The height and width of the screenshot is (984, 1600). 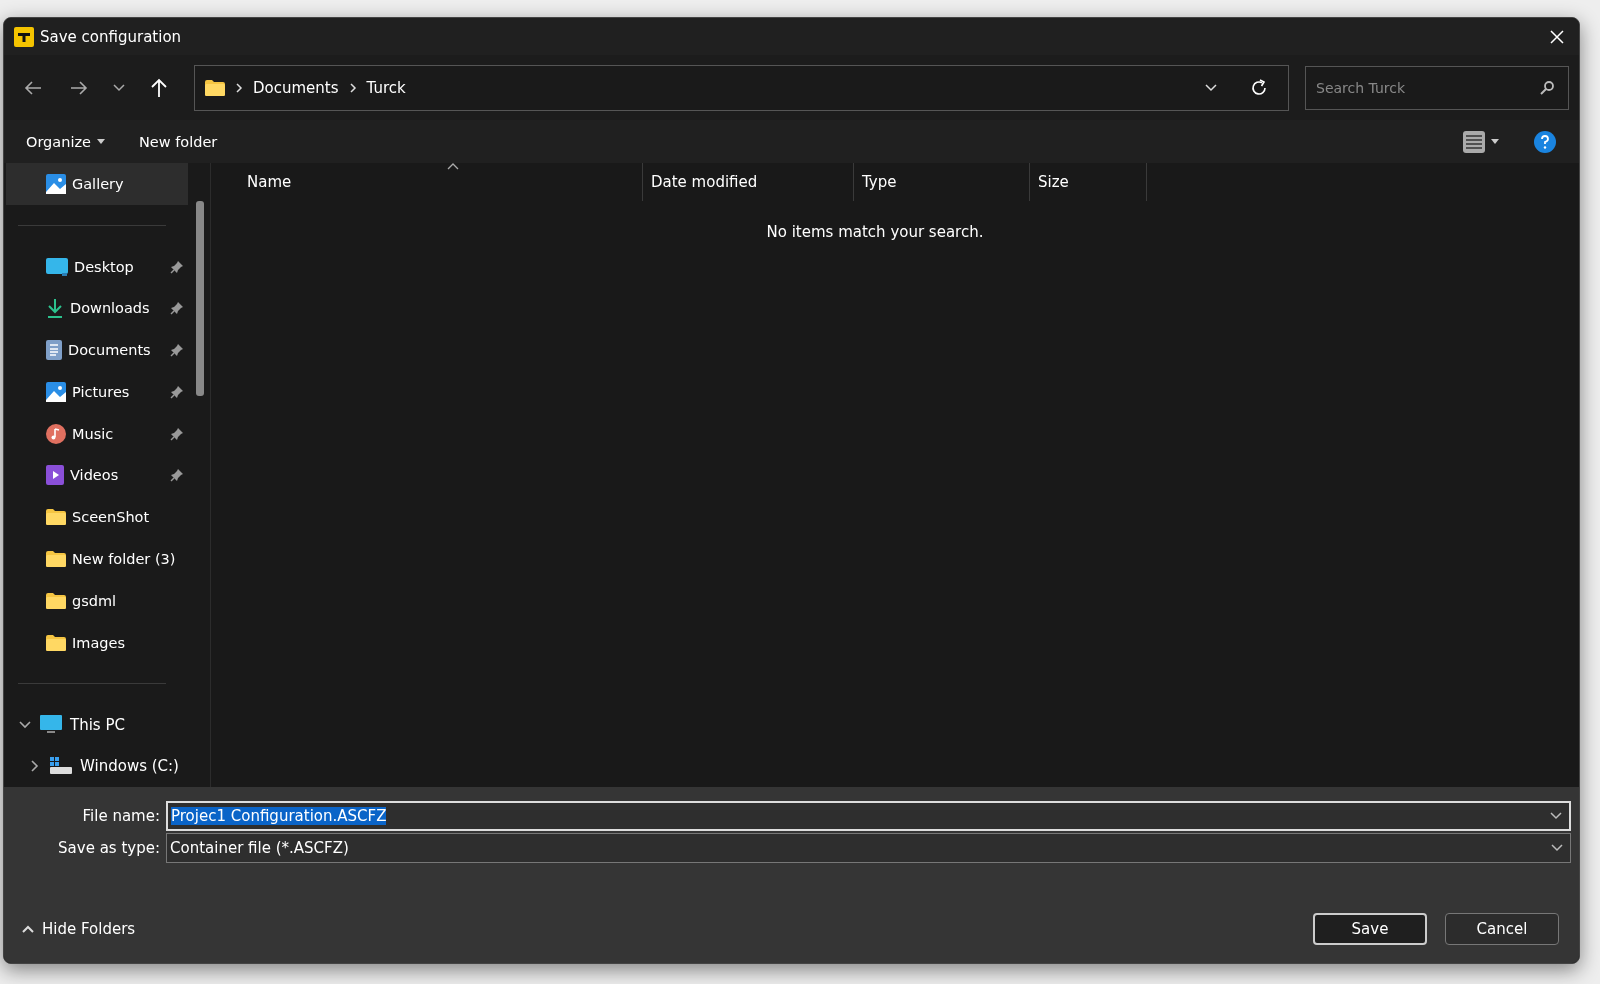 I want to click on save-button: Save, so click(x=1370, y=929).